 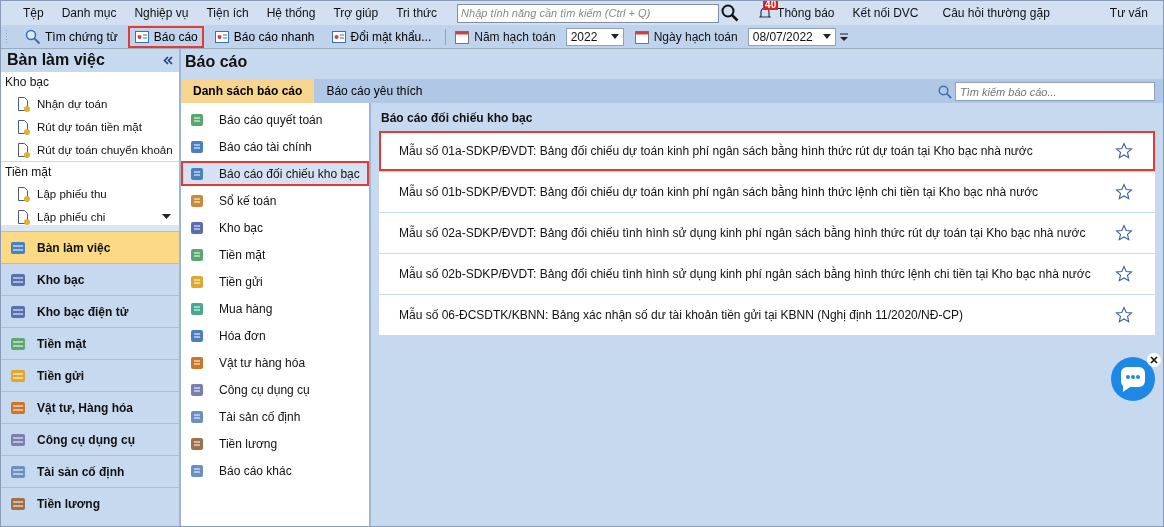 I want to click on menu-item: Tri thức, so click(x=417, y=13).